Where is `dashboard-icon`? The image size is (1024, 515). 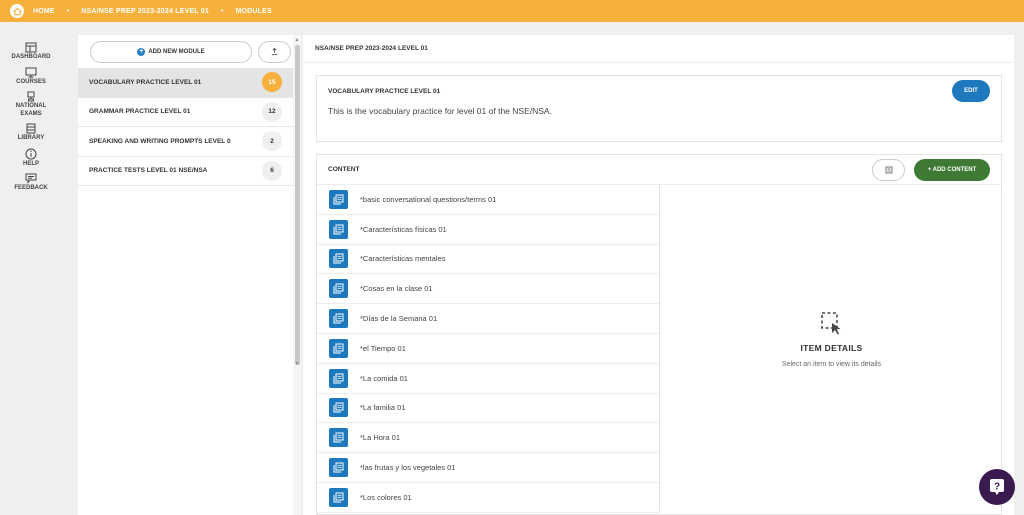 dashboard-icon is located at coordinates (31, 47).